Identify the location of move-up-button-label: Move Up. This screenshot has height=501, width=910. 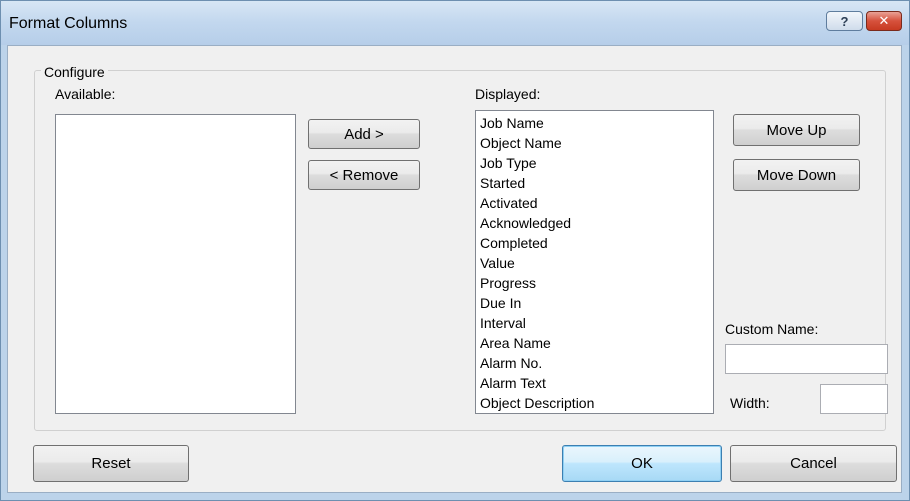
(796, 130).